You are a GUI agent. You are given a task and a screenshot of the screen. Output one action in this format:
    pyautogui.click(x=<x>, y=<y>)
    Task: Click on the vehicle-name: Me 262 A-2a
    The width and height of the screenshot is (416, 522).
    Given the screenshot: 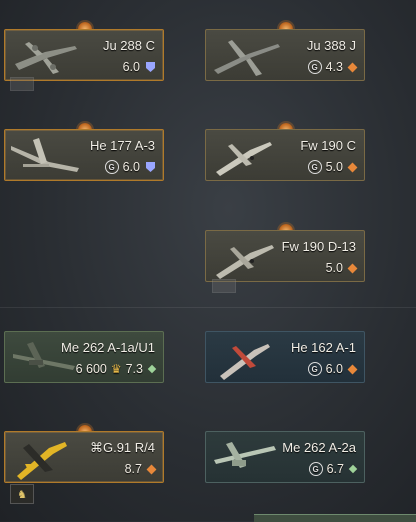 What is the action you would take?
    pyautogui.click(x=319, y=447)
    